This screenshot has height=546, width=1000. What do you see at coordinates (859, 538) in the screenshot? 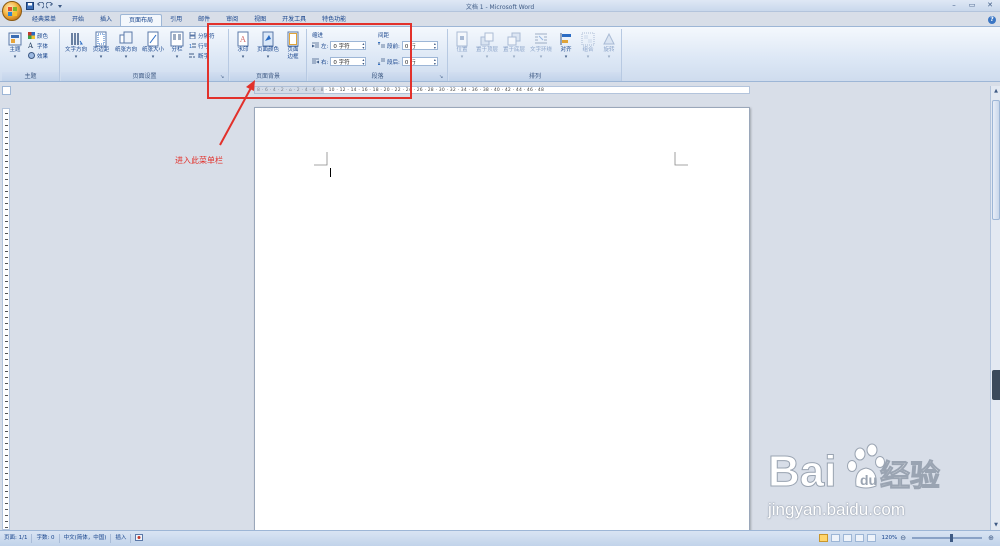
I see `outline-view-icon` at bounding box center [859, 538].